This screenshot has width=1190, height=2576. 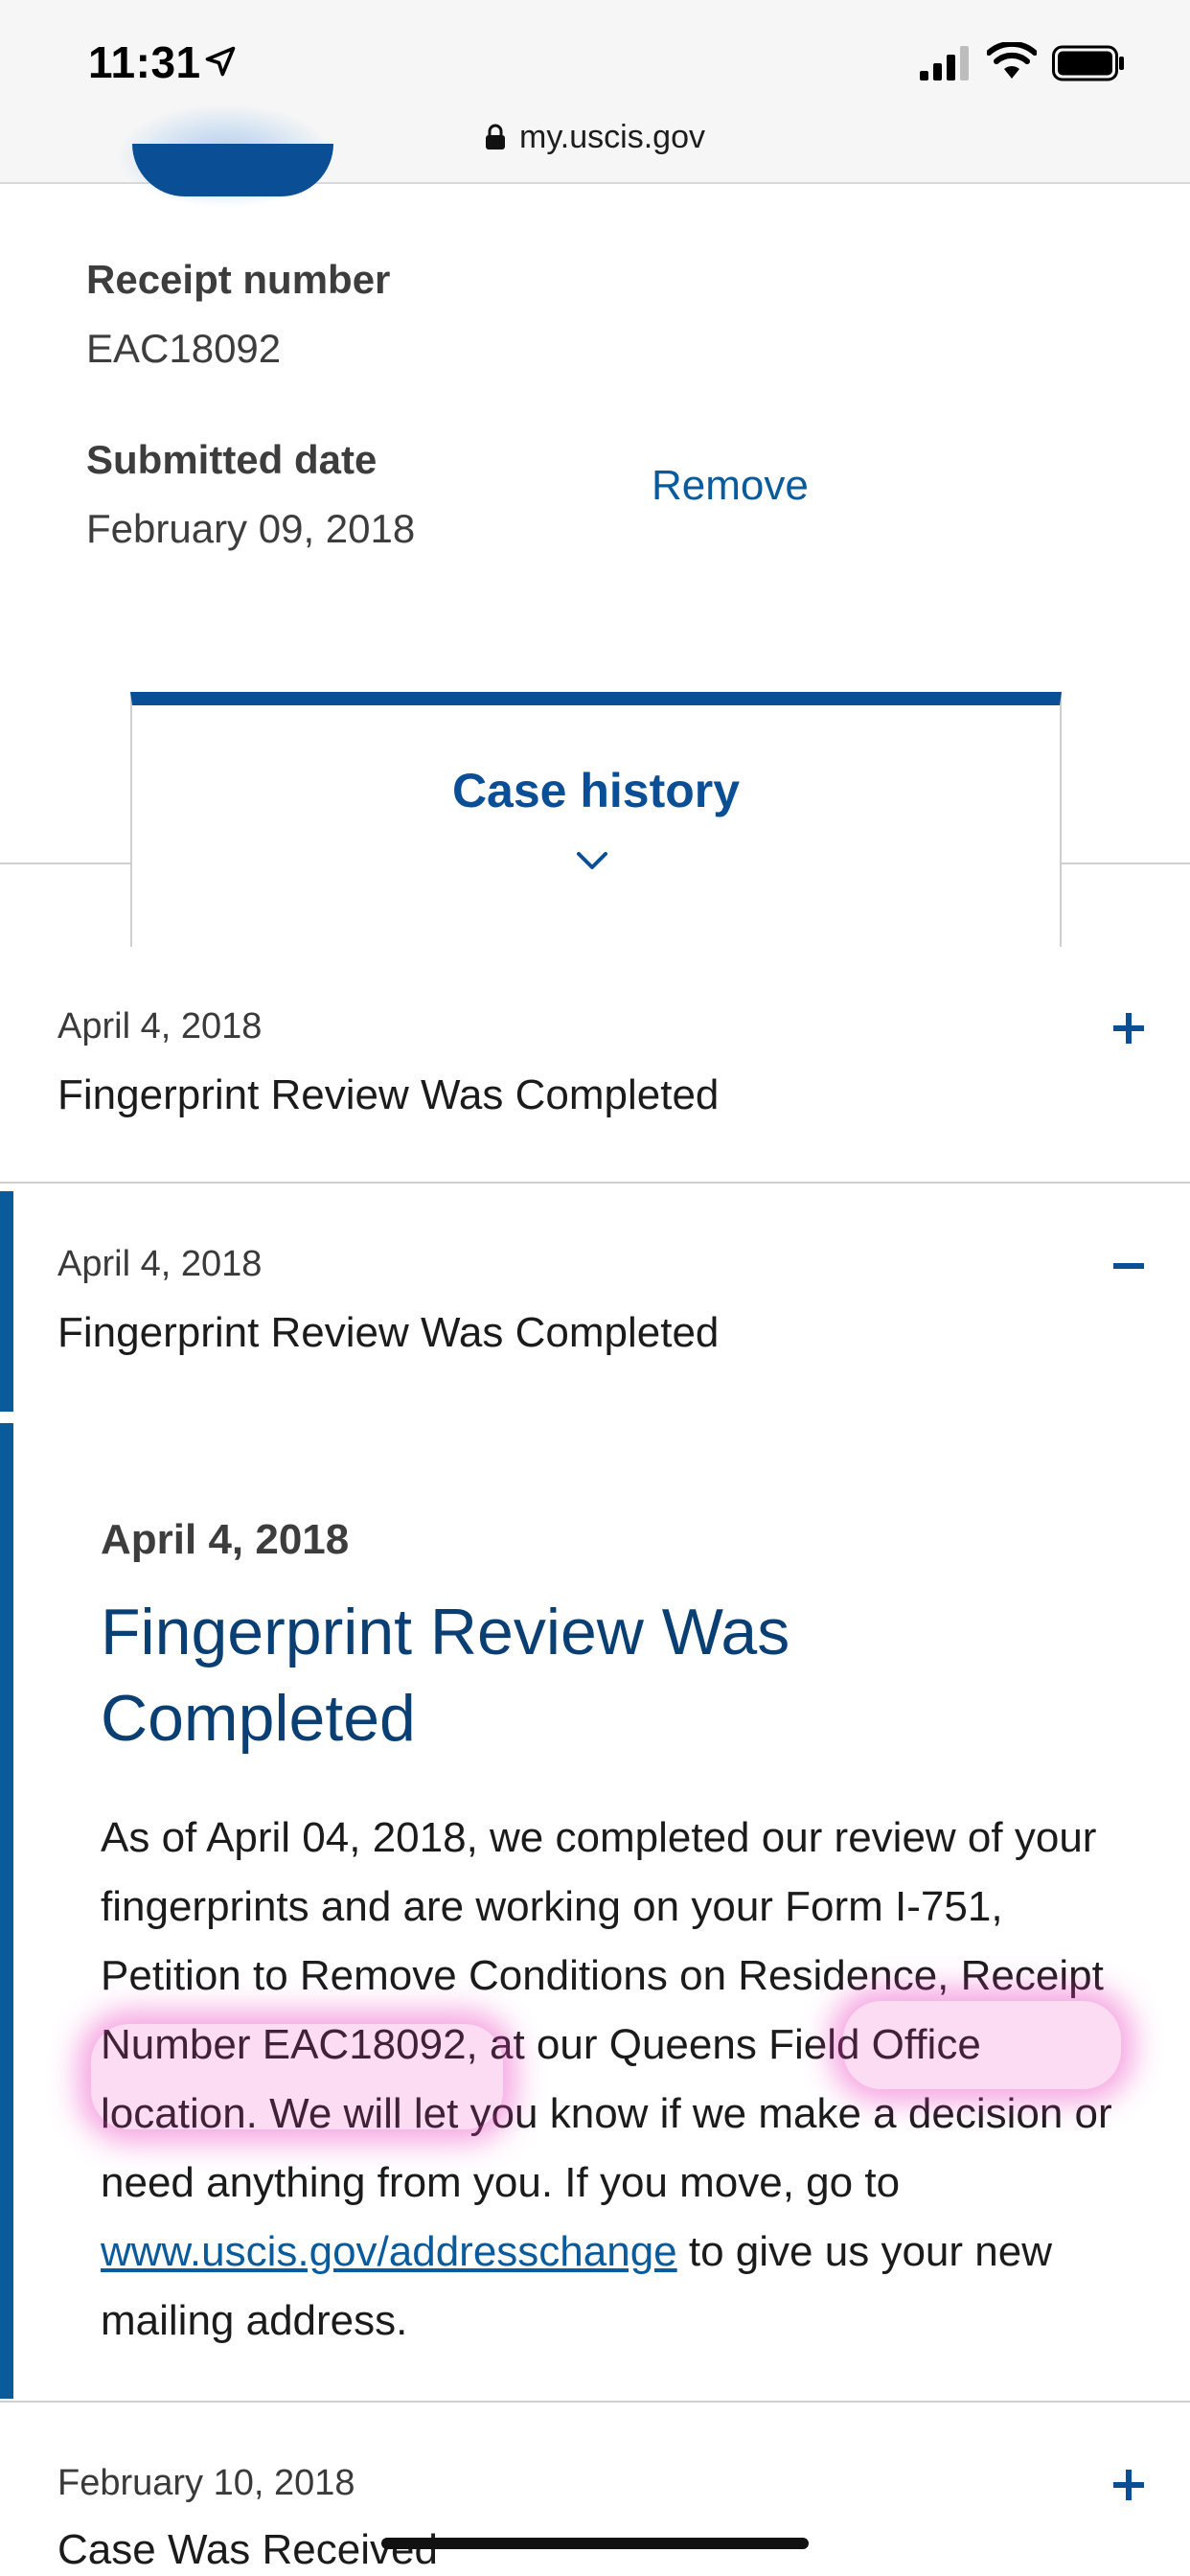 What do you see at coordinates (1088, 63) in the screenshot?
I see `battery-icon` at bounding box center [1088, 63].